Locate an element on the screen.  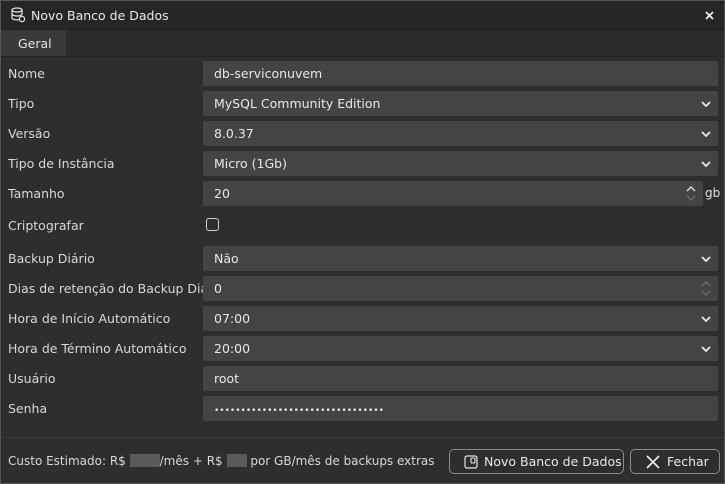
row-dias-retencao: Dias de retenção do Backup Diário 0 is located at coordinates (362, 288).